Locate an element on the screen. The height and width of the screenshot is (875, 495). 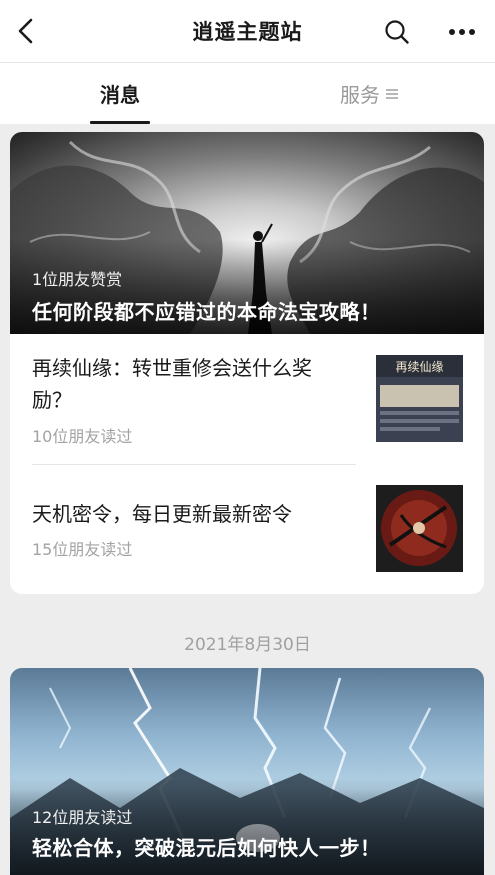
article-read-count: 10位朋友读过 is located at coordinates (82, 436).